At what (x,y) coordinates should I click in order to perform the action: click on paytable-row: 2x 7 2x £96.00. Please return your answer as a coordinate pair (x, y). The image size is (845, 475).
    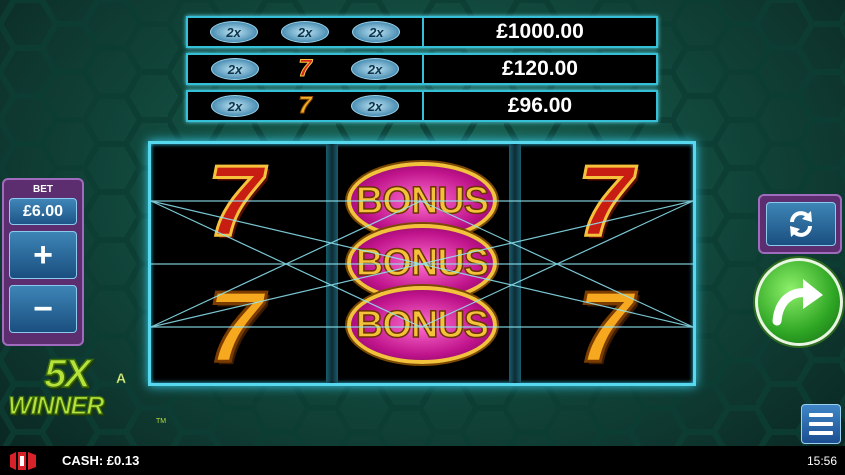
    Looking at the image, I should click on (422, 106).